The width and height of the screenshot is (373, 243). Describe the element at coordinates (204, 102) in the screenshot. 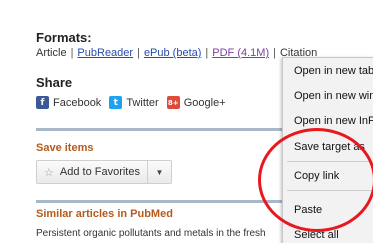

I see `share-googleplus-label: Google+` at that location.